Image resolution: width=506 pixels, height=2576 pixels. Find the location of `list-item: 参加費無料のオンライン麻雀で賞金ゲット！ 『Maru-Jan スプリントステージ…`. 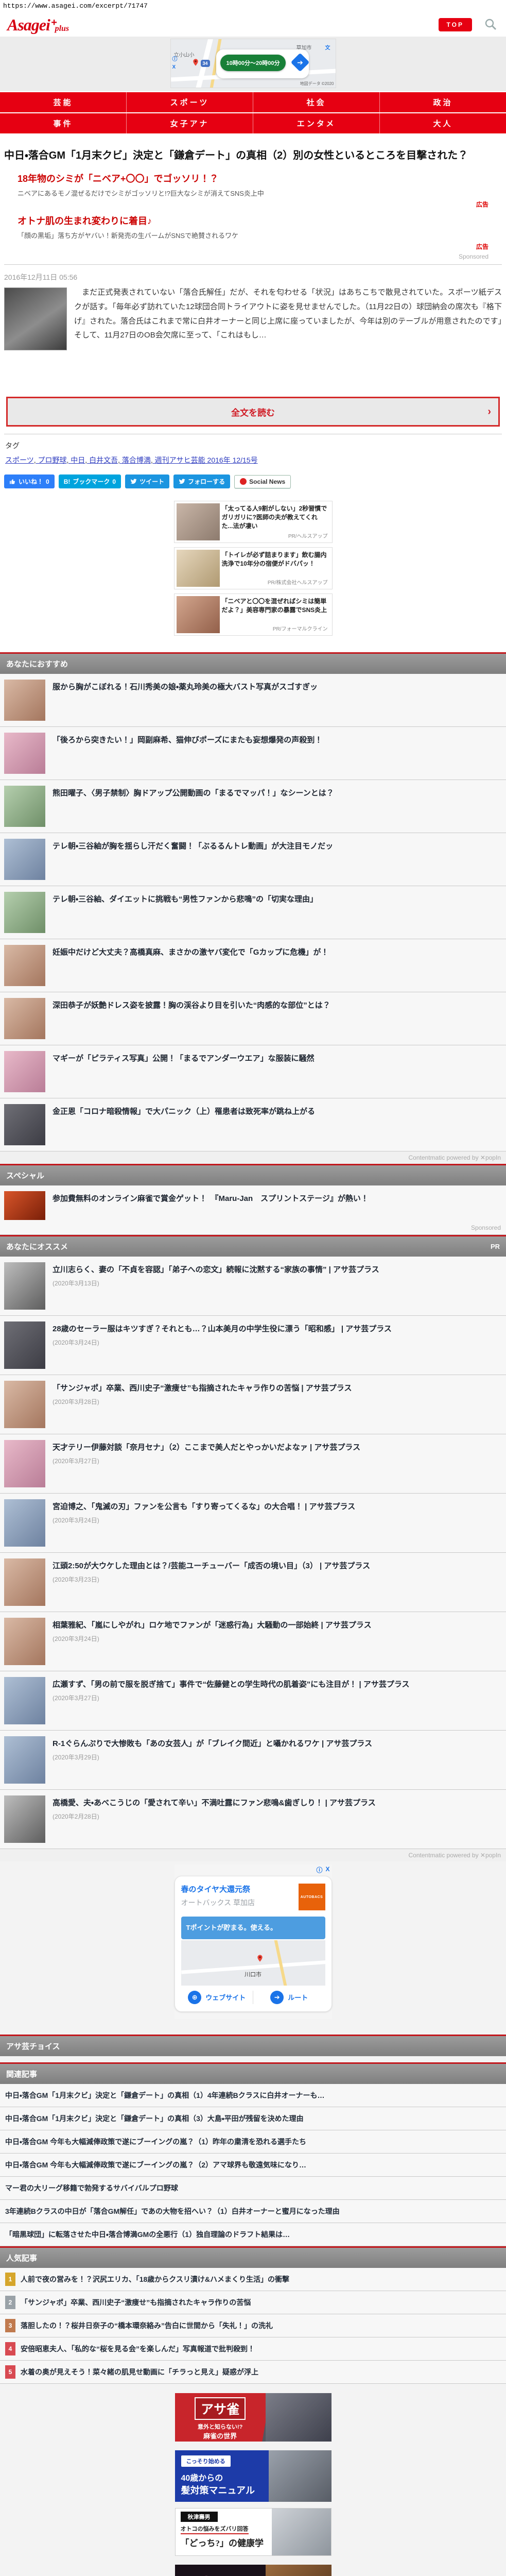

list-item: 参加費無料のオンライン麻雀で賞金ゲット！ 『Maru-Jan スプリントステージ… is located at coordinates (253, 1210).